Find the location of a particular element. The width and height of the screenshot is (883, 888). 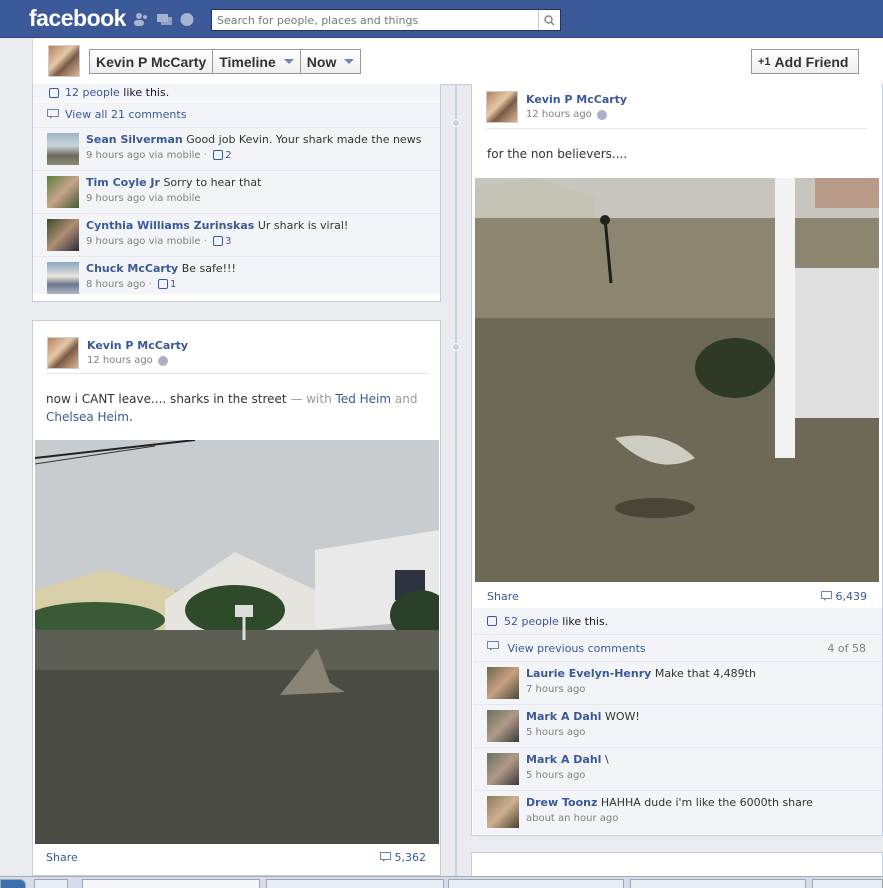

commenter-name: Tim Coyle Jr is located at coordinates (123, 182).